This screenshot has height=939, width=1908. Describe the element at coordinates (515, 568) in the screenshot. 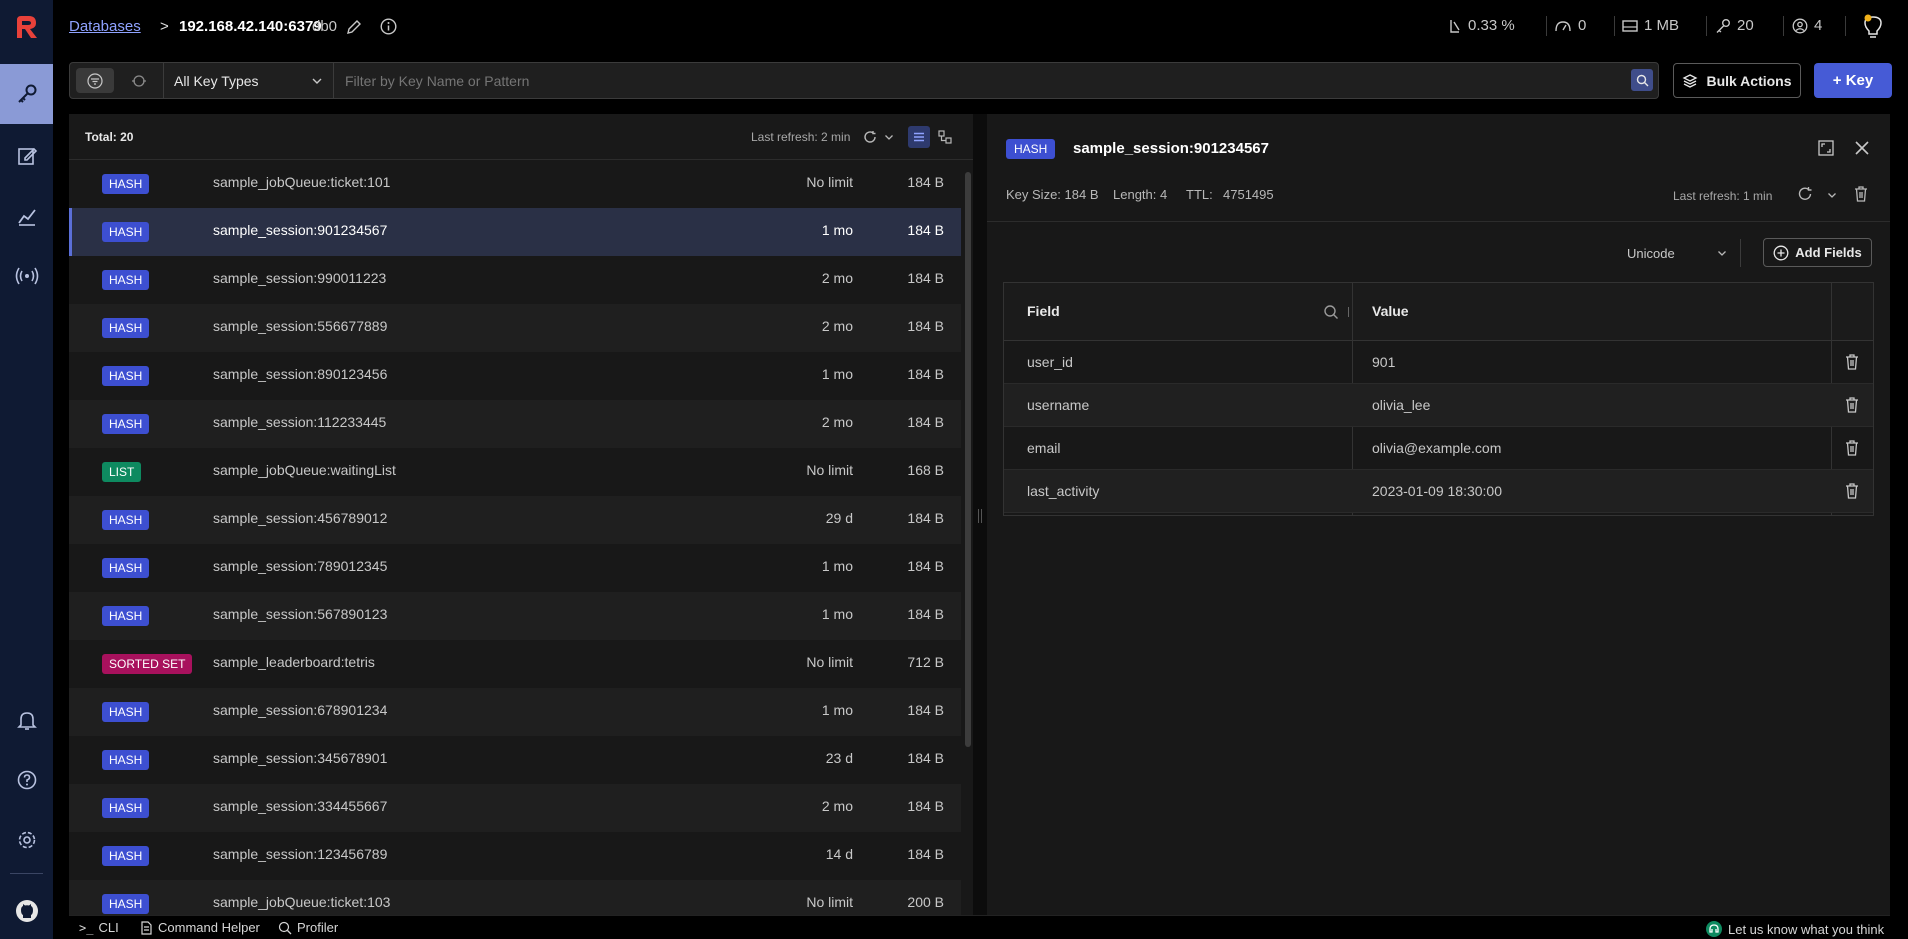

I see `key-row: HASH sample_session:789012345 1 mo 184 B` at that location.